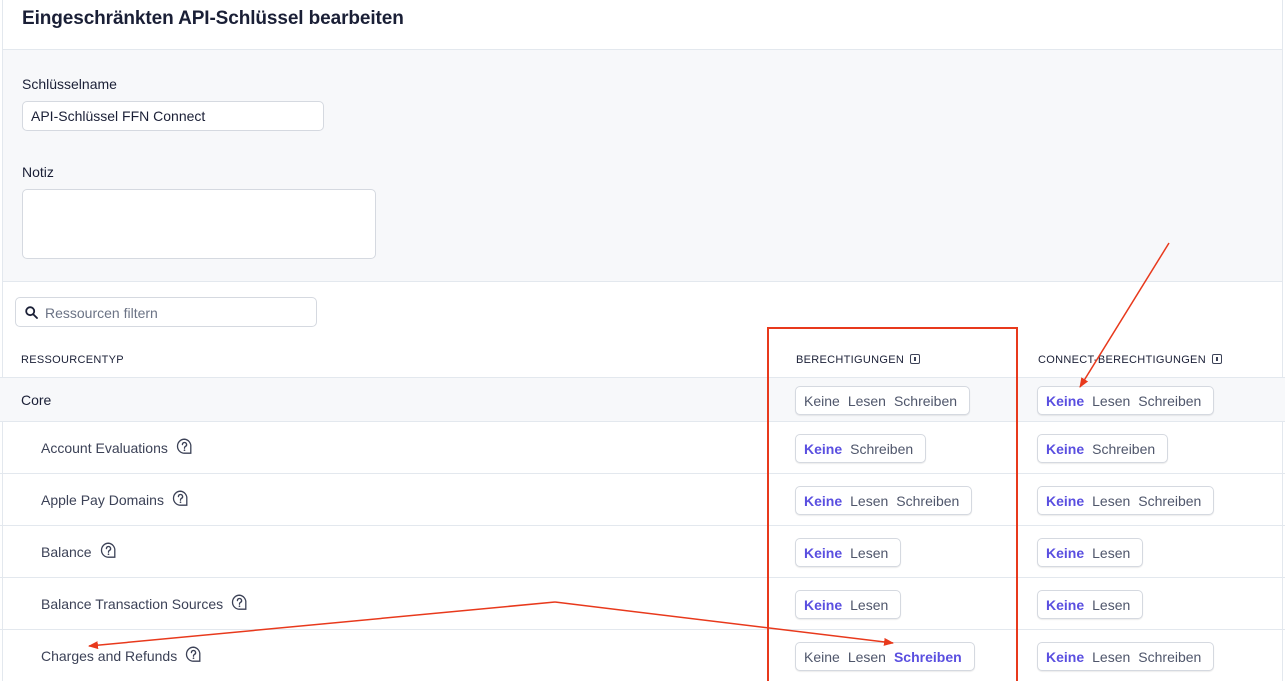  Describe the element at coordinates (173, 116) in the screenshot. I see `key-name-input: API-Schlüssel FFN Connect` at that location.